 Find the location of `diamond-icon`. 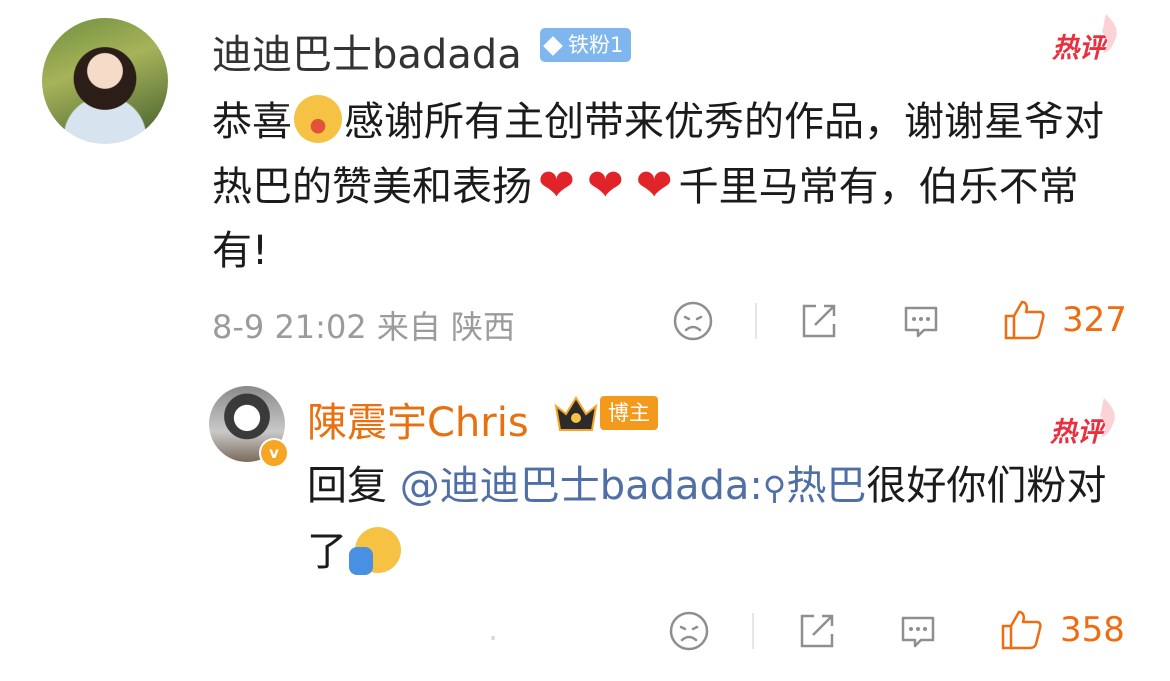

diamond-icon is located at coordinates (553, 46).